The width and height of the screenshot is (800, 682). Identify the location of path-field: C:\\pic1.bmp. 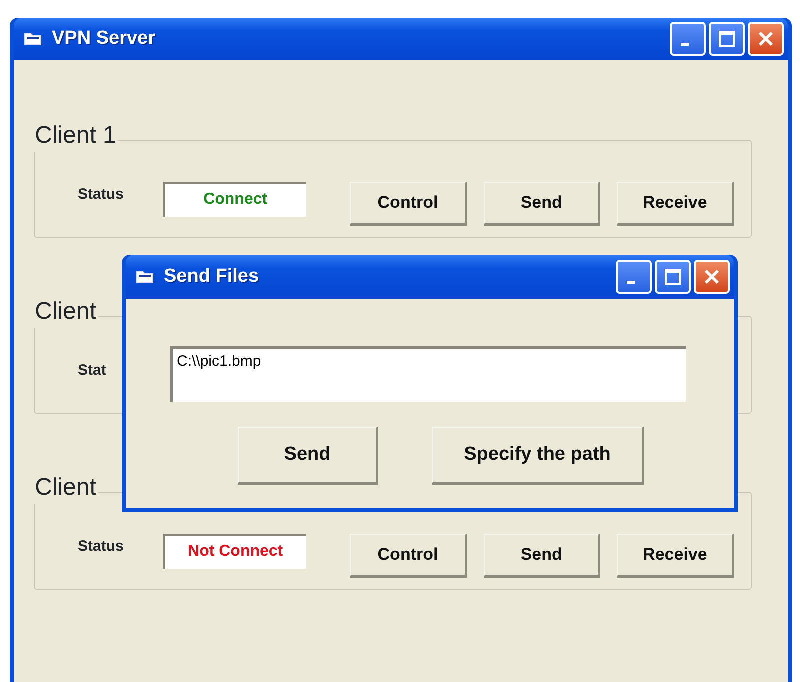
(428, 374).